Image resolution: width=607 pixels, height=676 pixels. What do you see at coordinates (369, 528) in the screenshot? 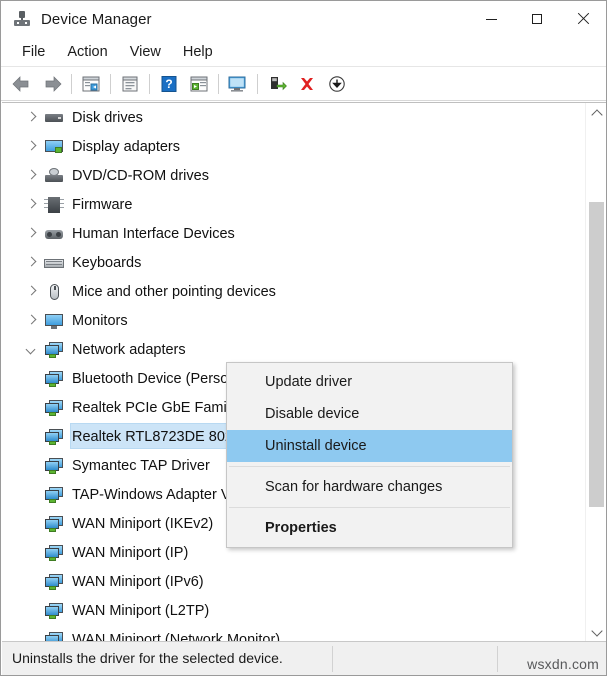
I see `context-menu-item-properties: Properties` at bounding box center [369, 528].